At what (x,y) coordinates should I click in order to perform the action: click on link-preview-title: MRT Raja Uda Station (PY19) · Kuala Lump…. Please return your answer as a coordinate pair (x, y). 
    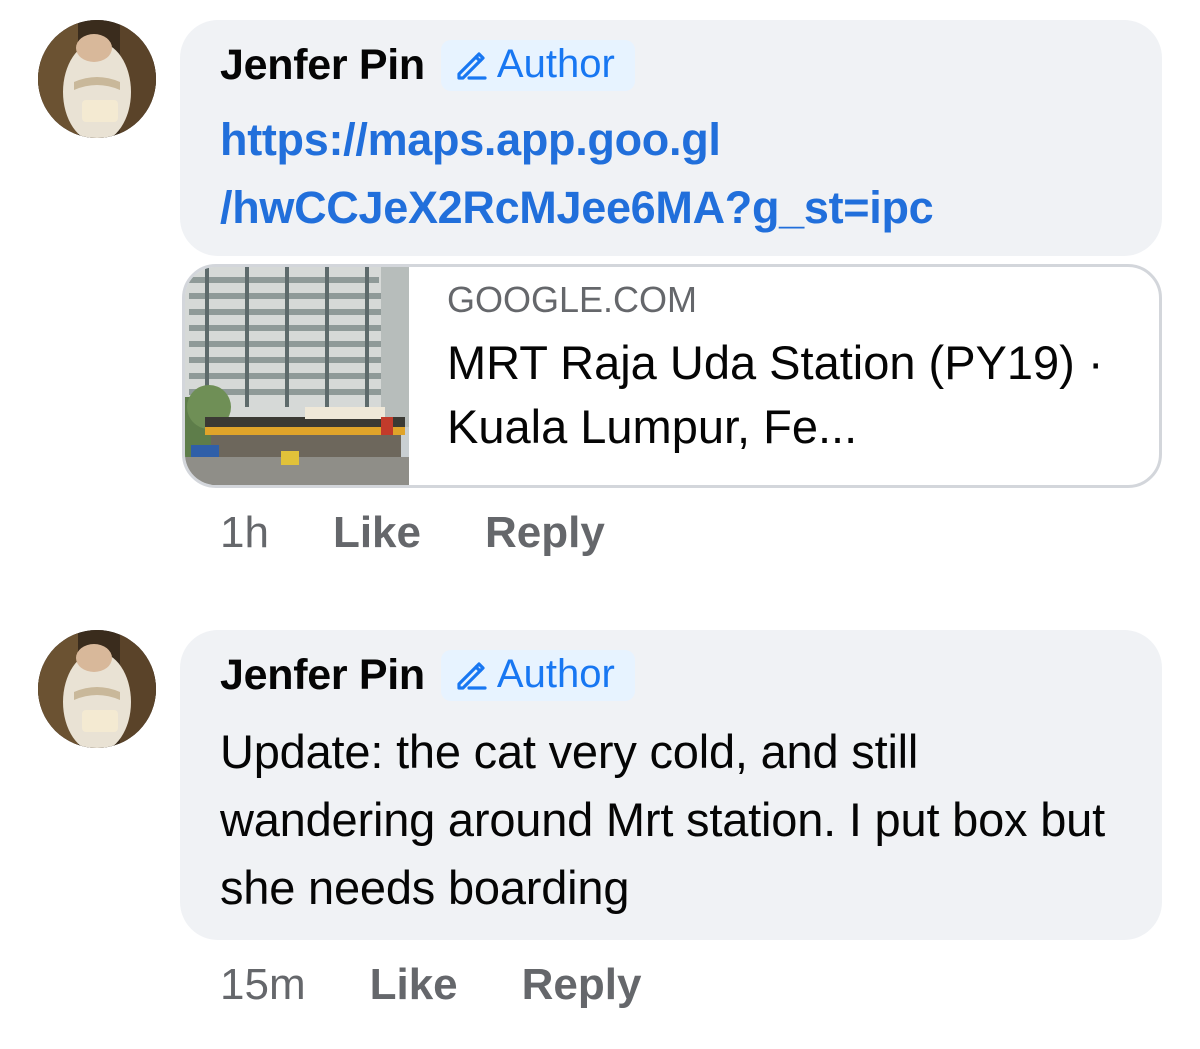
    Looking at the image, I should click on (775, 394).